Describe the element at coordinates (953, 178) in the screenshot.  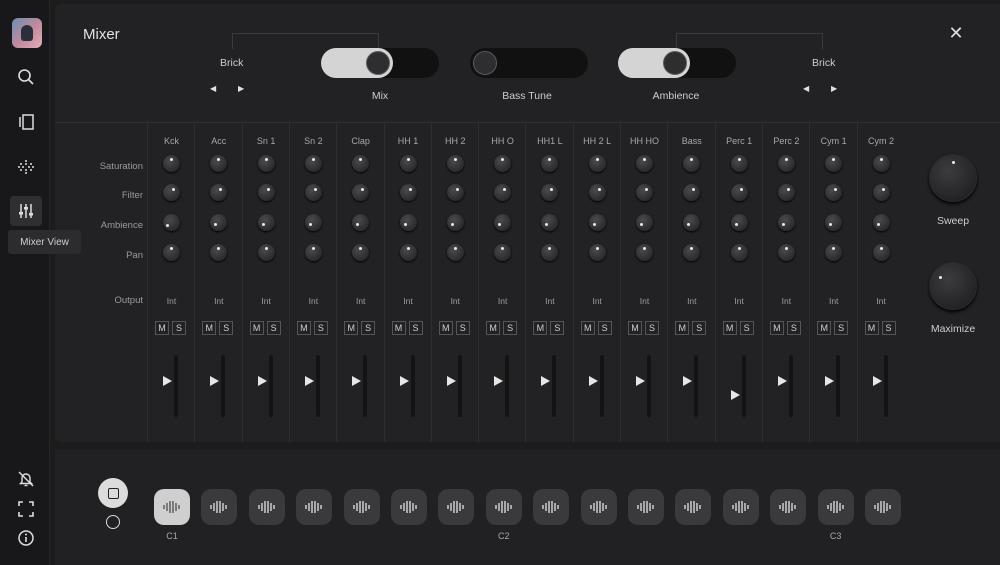
I see `sweep-knob` at that location.